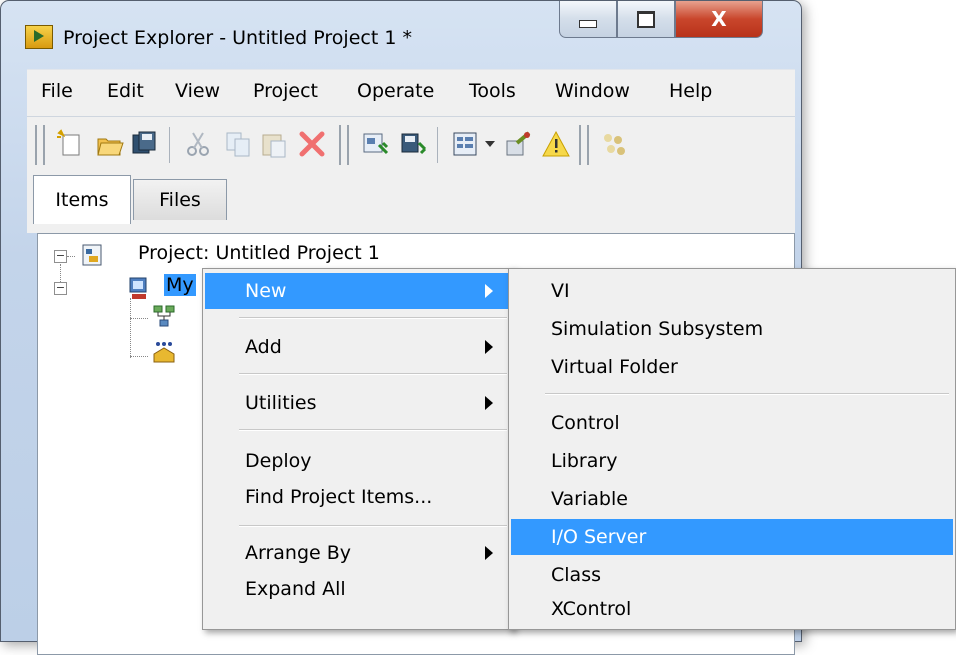 Image resolution: width=956 pixels, height=655 pixels. Describe the element at coordinates (125, 91) in the screenshot. I see `menu-edit: Edit` at that location.